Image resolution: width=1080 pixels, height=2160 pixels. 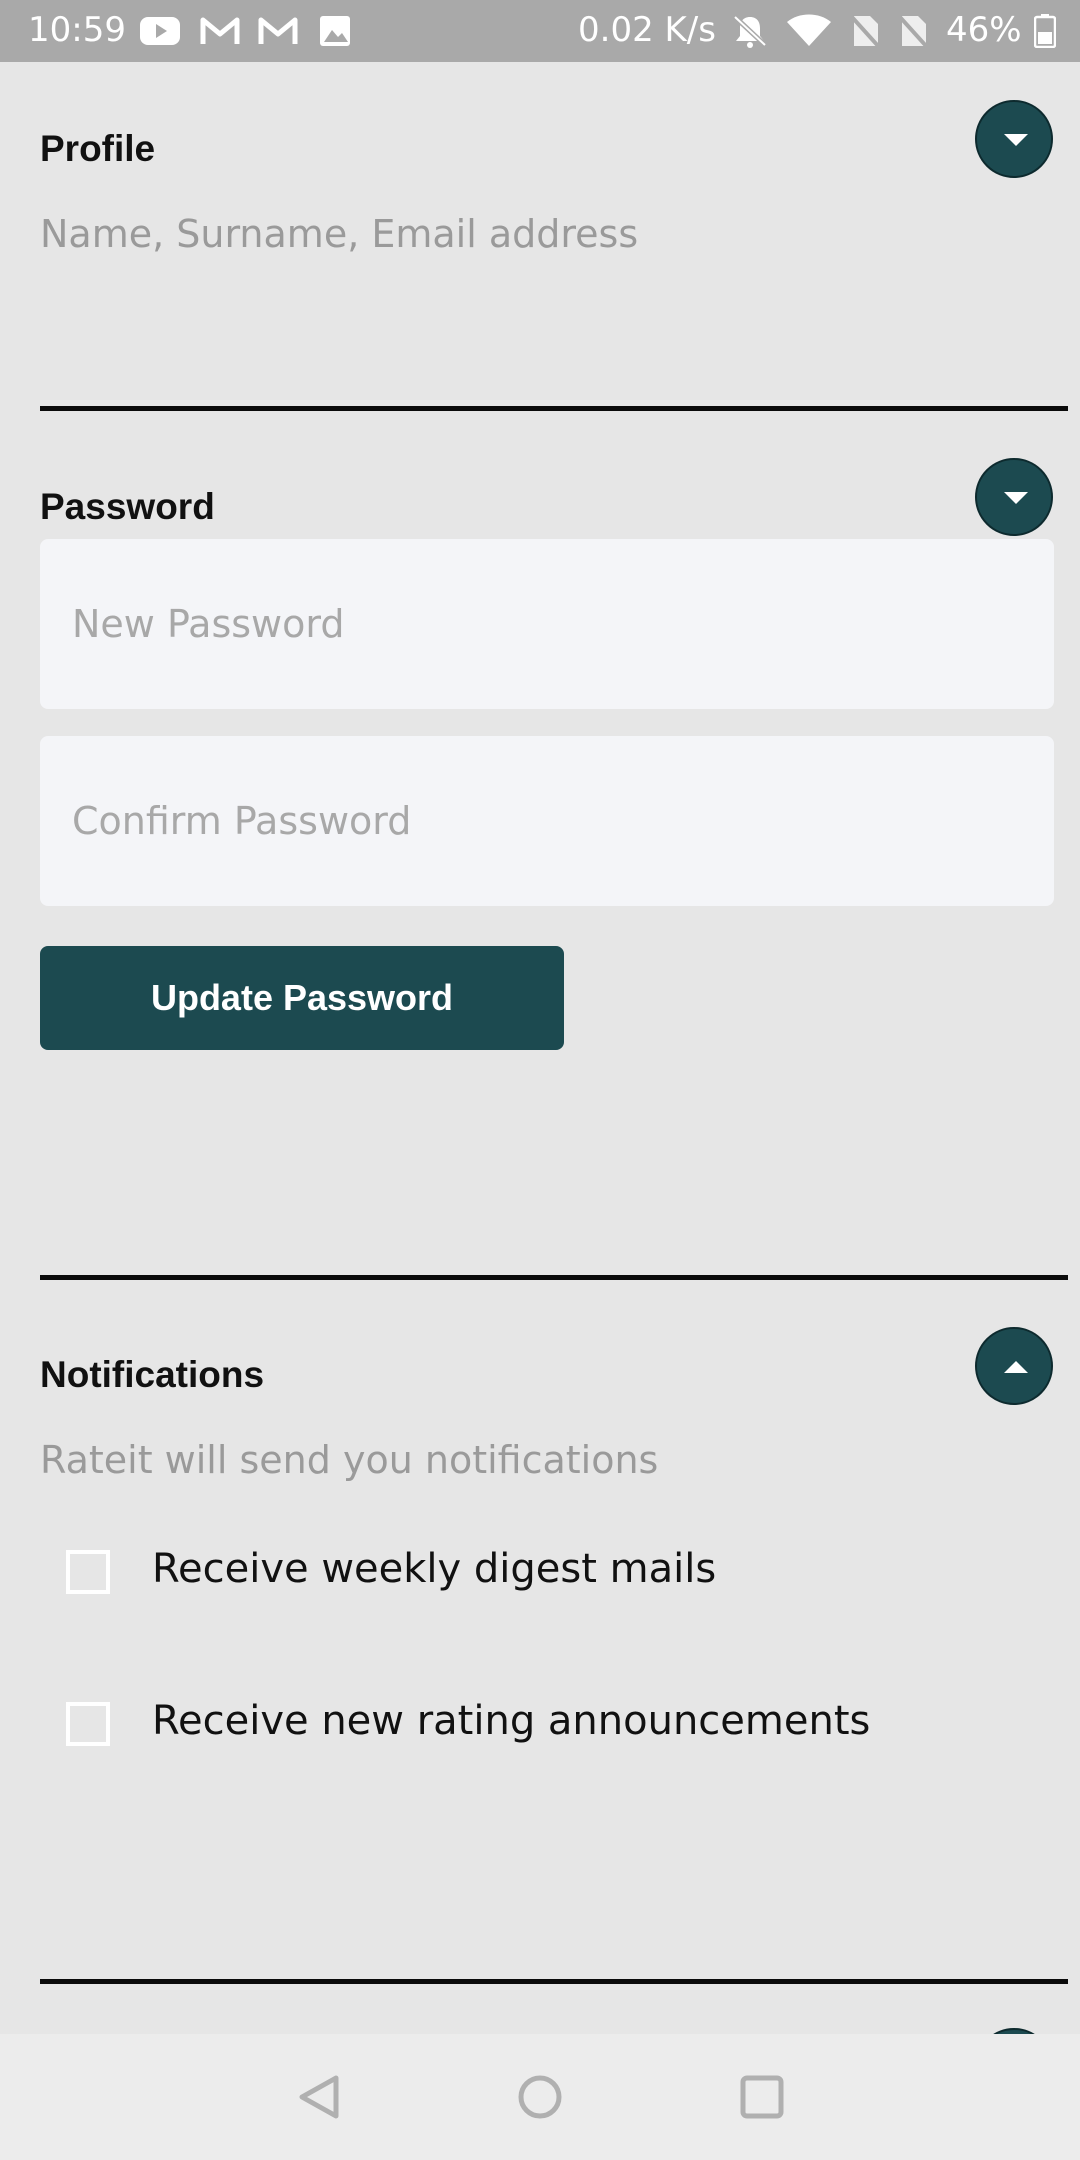 I want to click on notifications-subtitle: Rateit will send you notifications, so click(x=349, y=1460).